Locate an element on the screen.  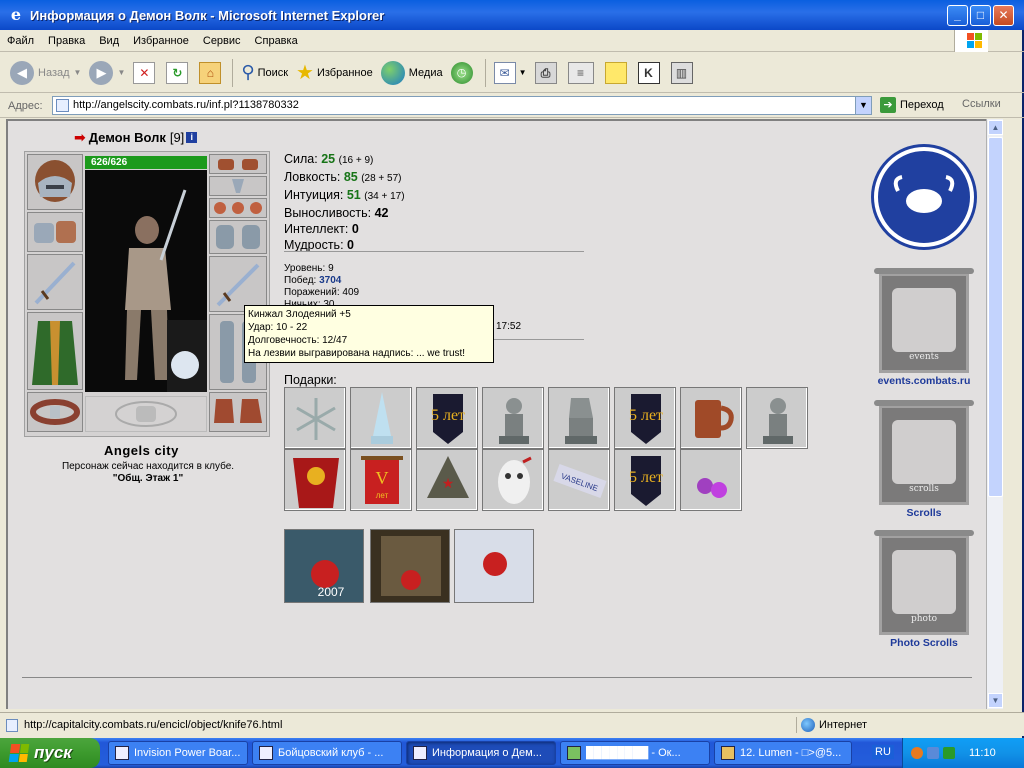
back-button: ◀ Назад ▼ is located at coordinates (46, 72).